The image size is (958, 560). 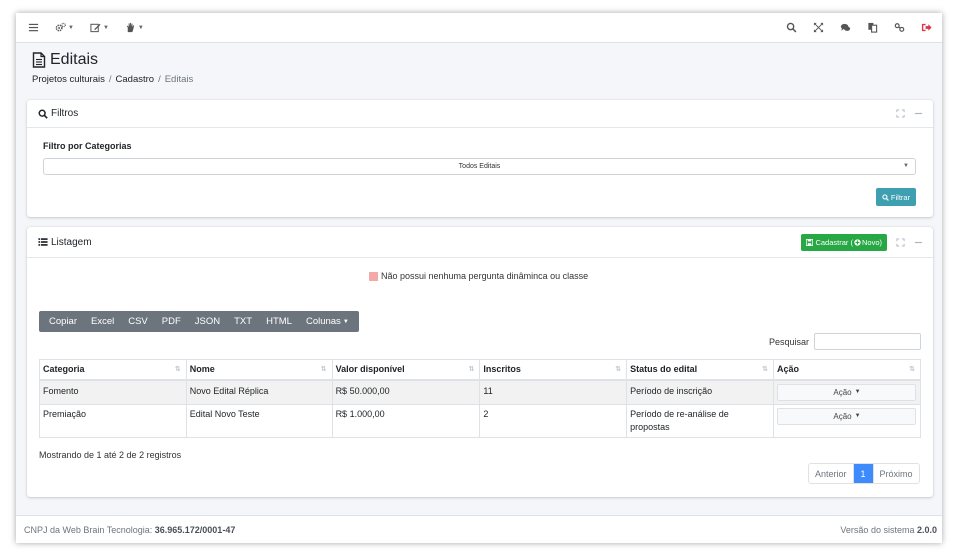 What do you see at coordinates (878, 529) in the screenshot?
I see `footer-version-label: Versão do sistema` at bounding box center [878, 529].